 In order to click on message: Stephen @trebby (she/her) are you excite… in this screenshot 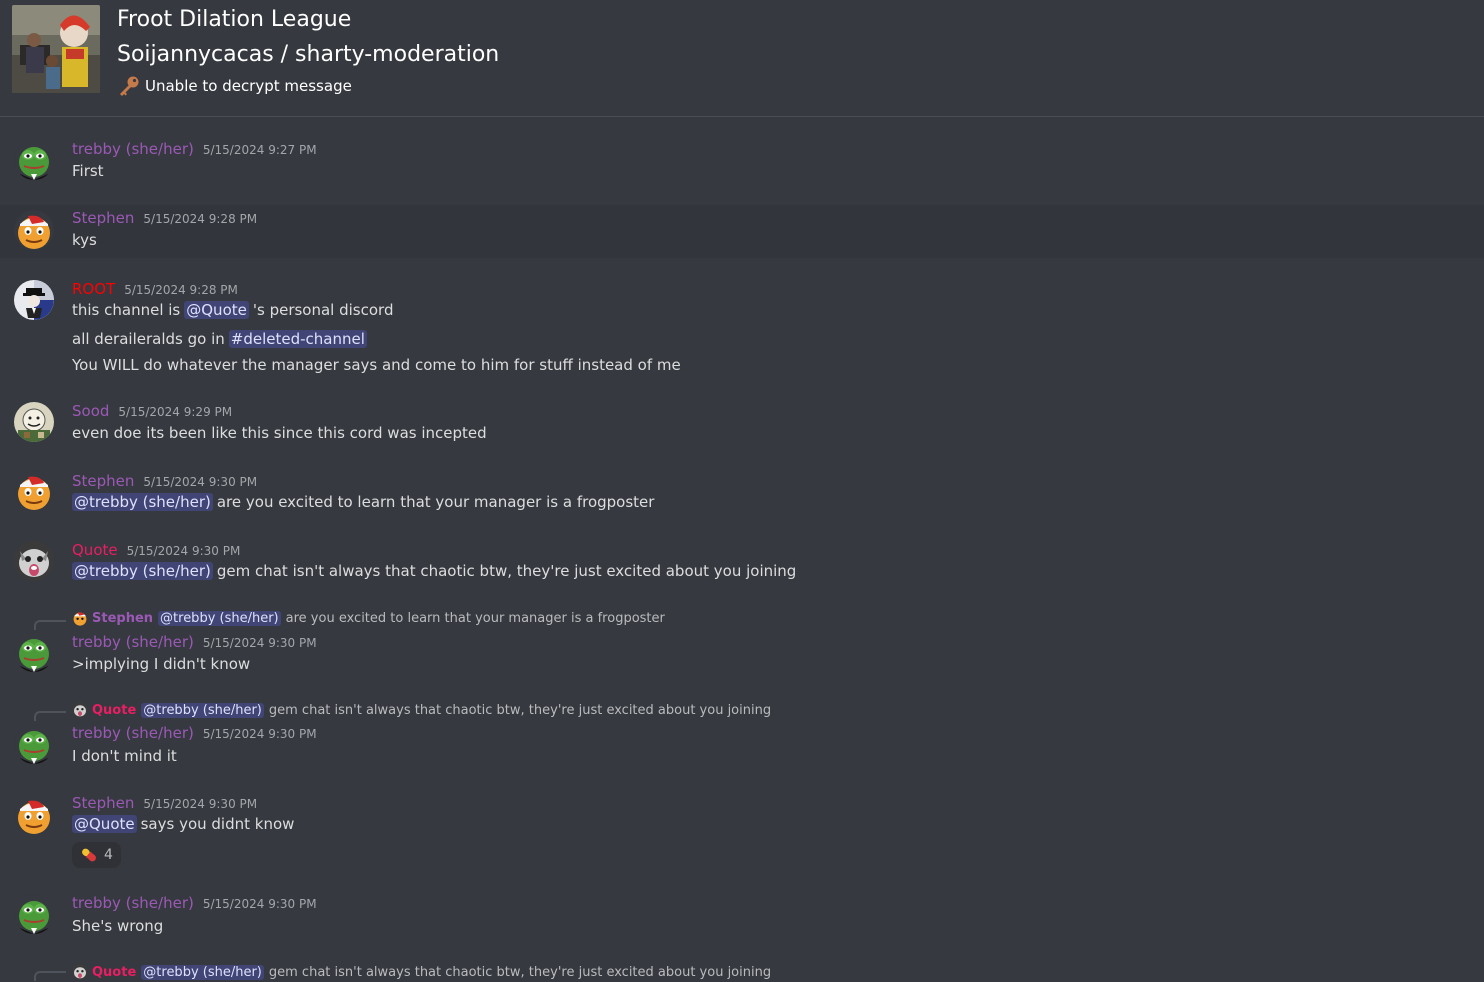, I will do `click(742, 644)`.